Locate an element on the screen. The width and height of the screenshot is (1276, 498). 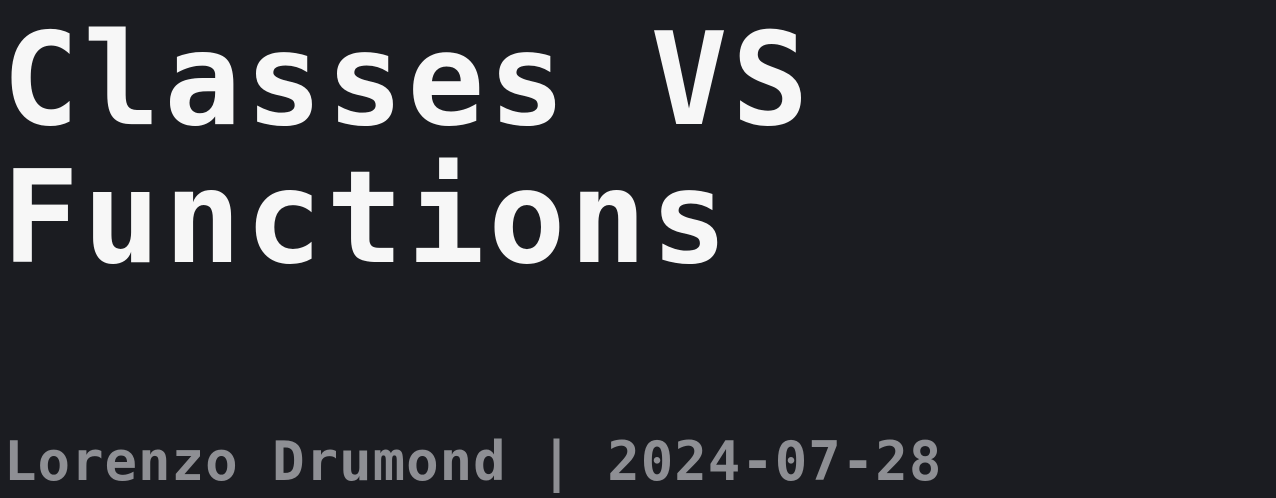
byline: Lorenzo Drumond | 2024-07-28 is located at coordinates (473, 462).